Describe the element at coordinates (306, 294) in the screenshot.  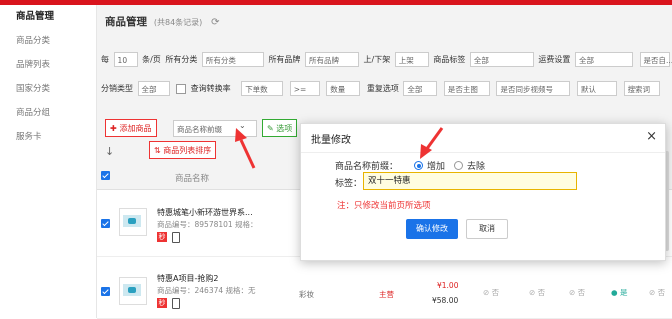
I see `product-style: 彩妆` at that location.